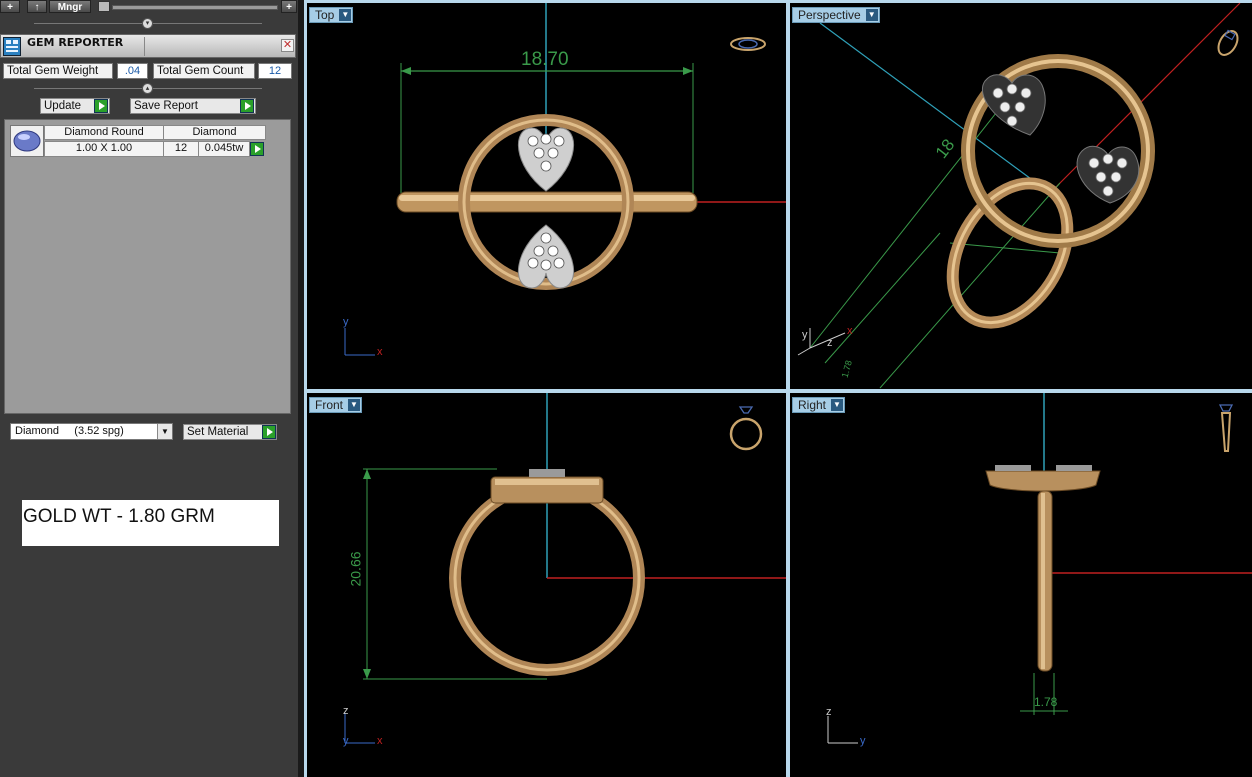 Image resolution: width=1252 pixels, height=777 pixels. What do you see at coordinates (63, 106) in the screenshot?
I see `update-label: Update` at bounding box center [63, 106].